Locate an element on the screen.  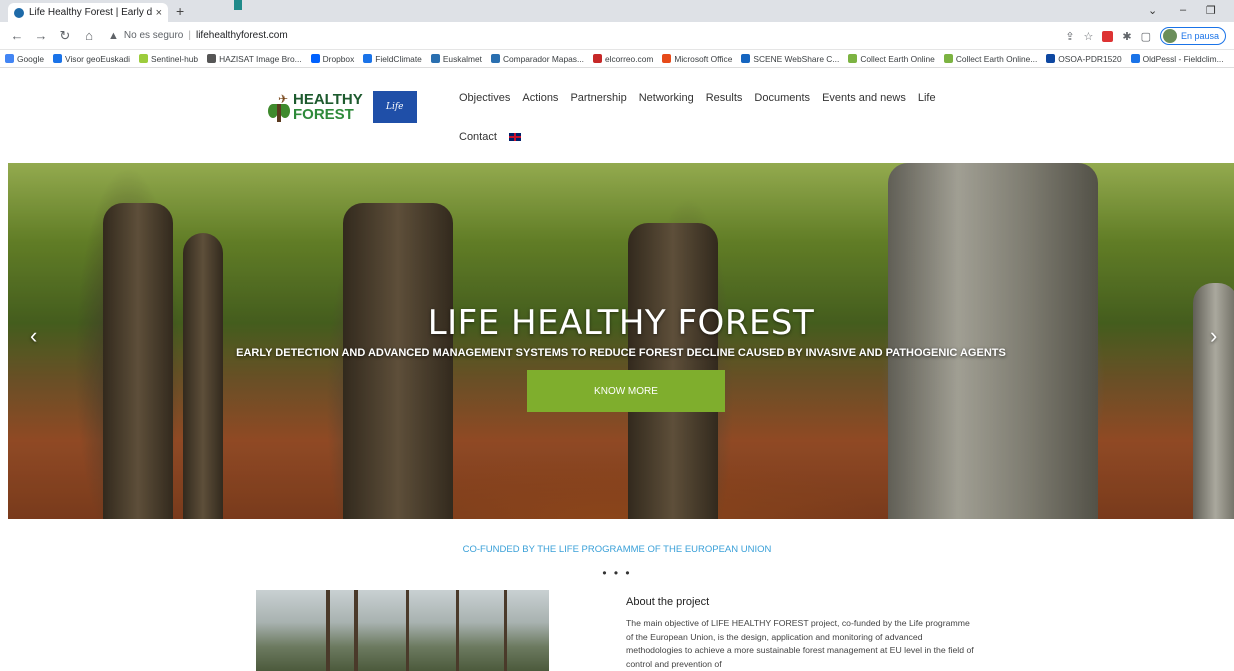
bookmark-label: Google is located at coordinates (31, 58).